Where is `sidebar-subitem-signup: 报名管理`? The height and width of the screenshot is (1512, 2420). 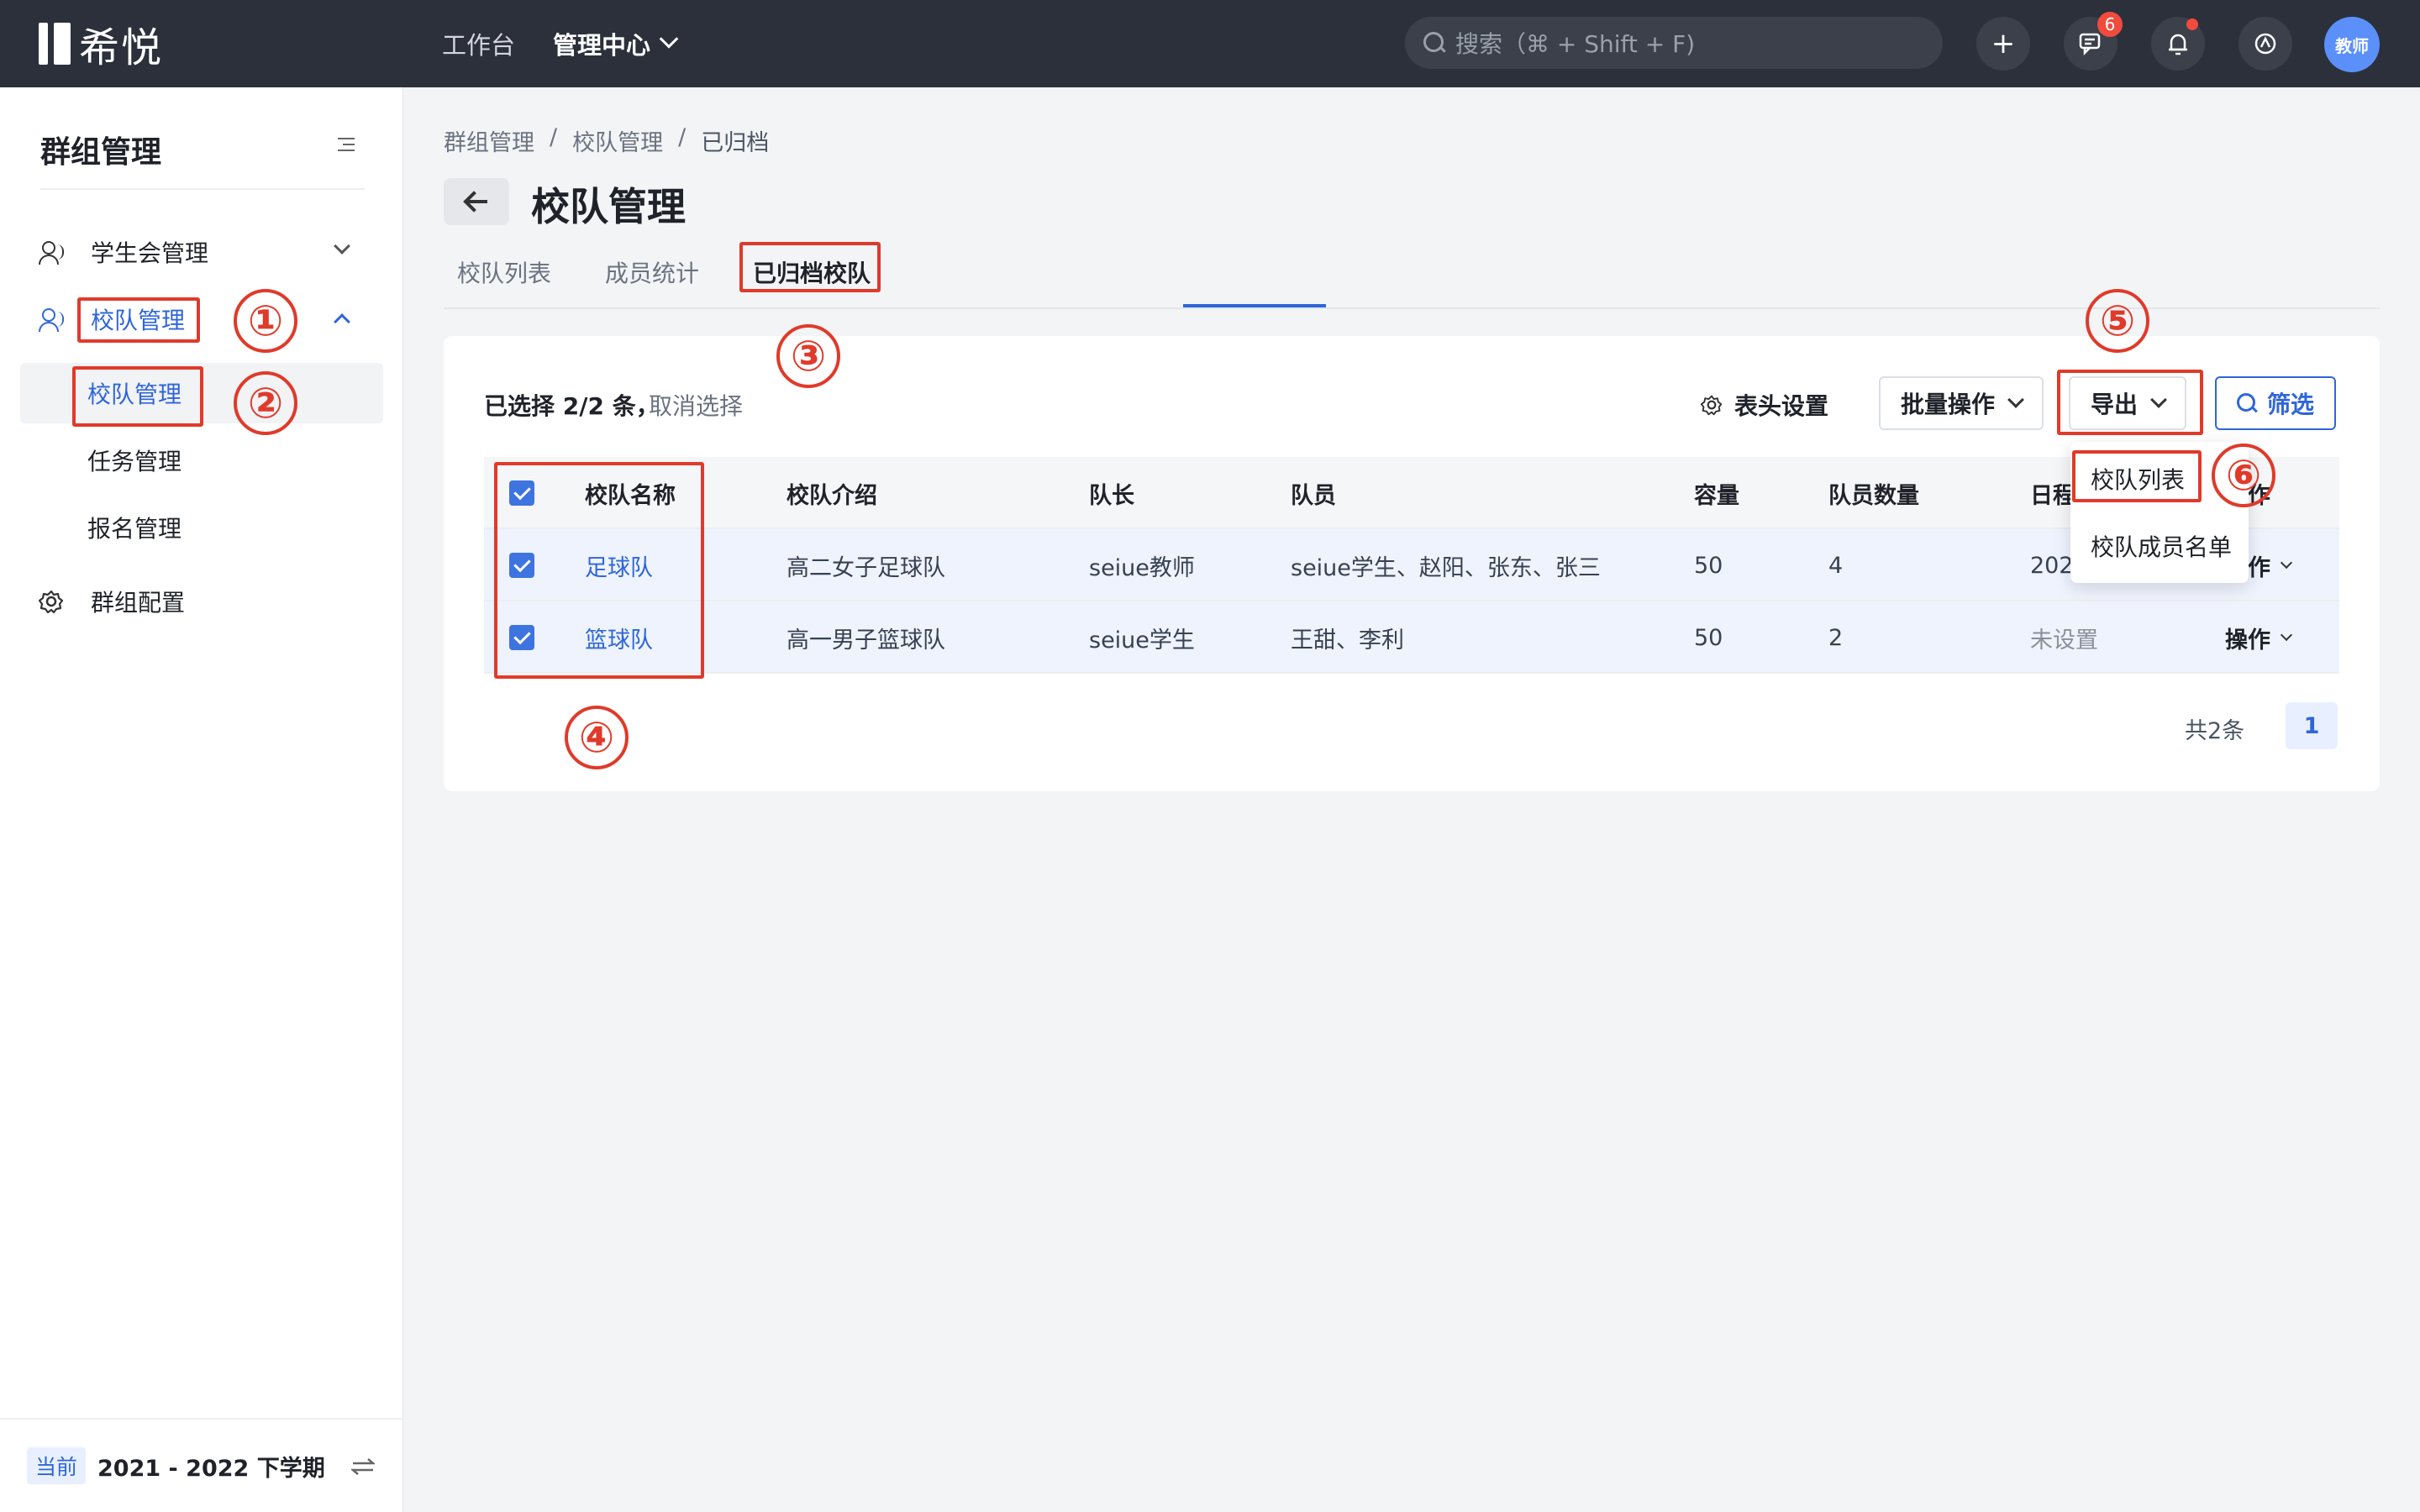 sidebar-subitem-signup: 报名管理 is located at coordinates (202, 527).